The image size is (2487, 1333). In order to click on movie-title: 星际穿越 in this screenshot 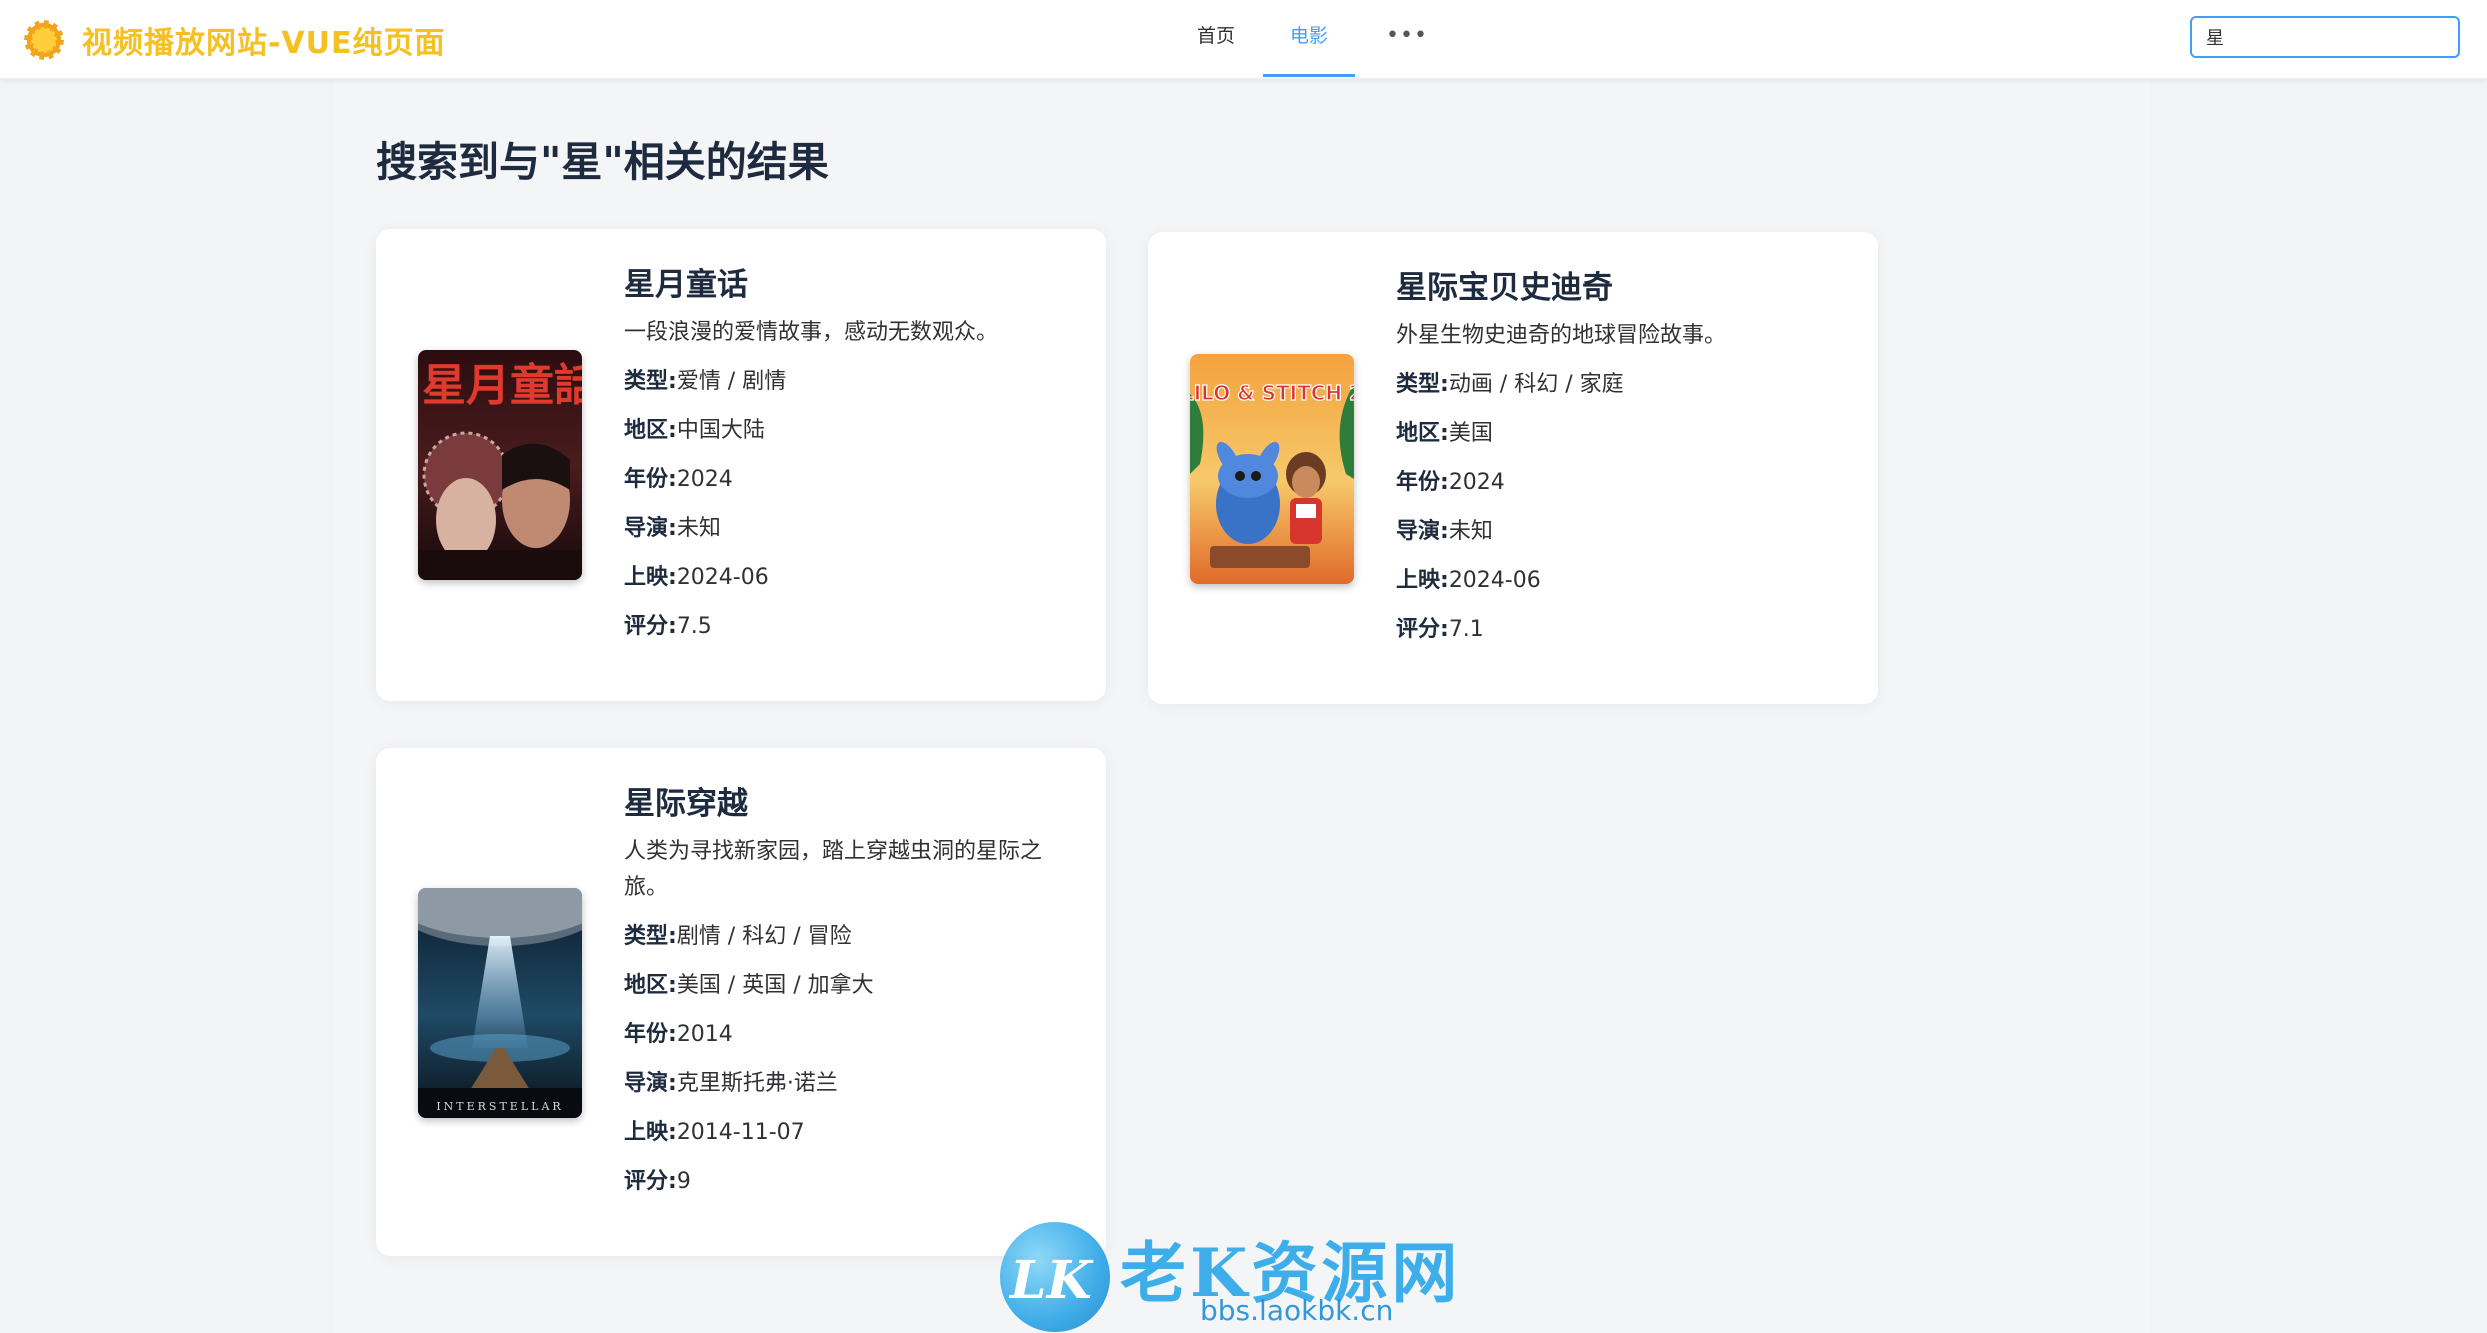, I will do `click(849, 804)`.